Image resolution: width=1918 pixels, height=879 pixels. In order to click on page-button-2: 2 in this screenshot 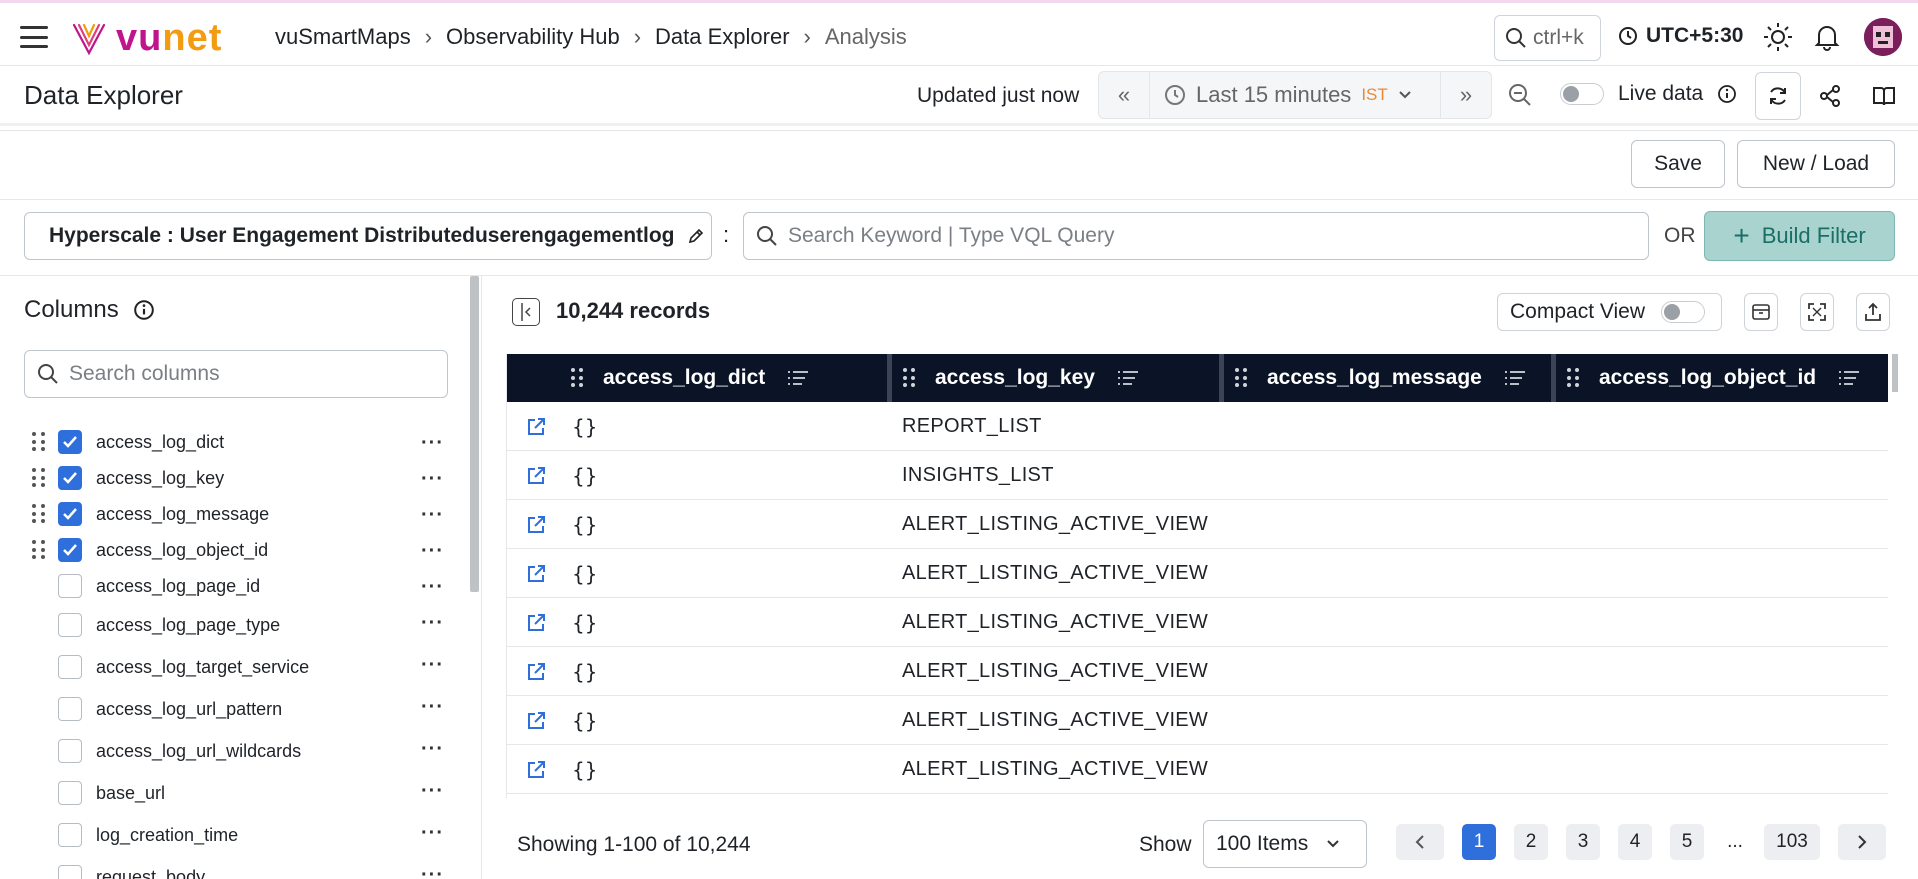, I will do `click(1531, 842)`.